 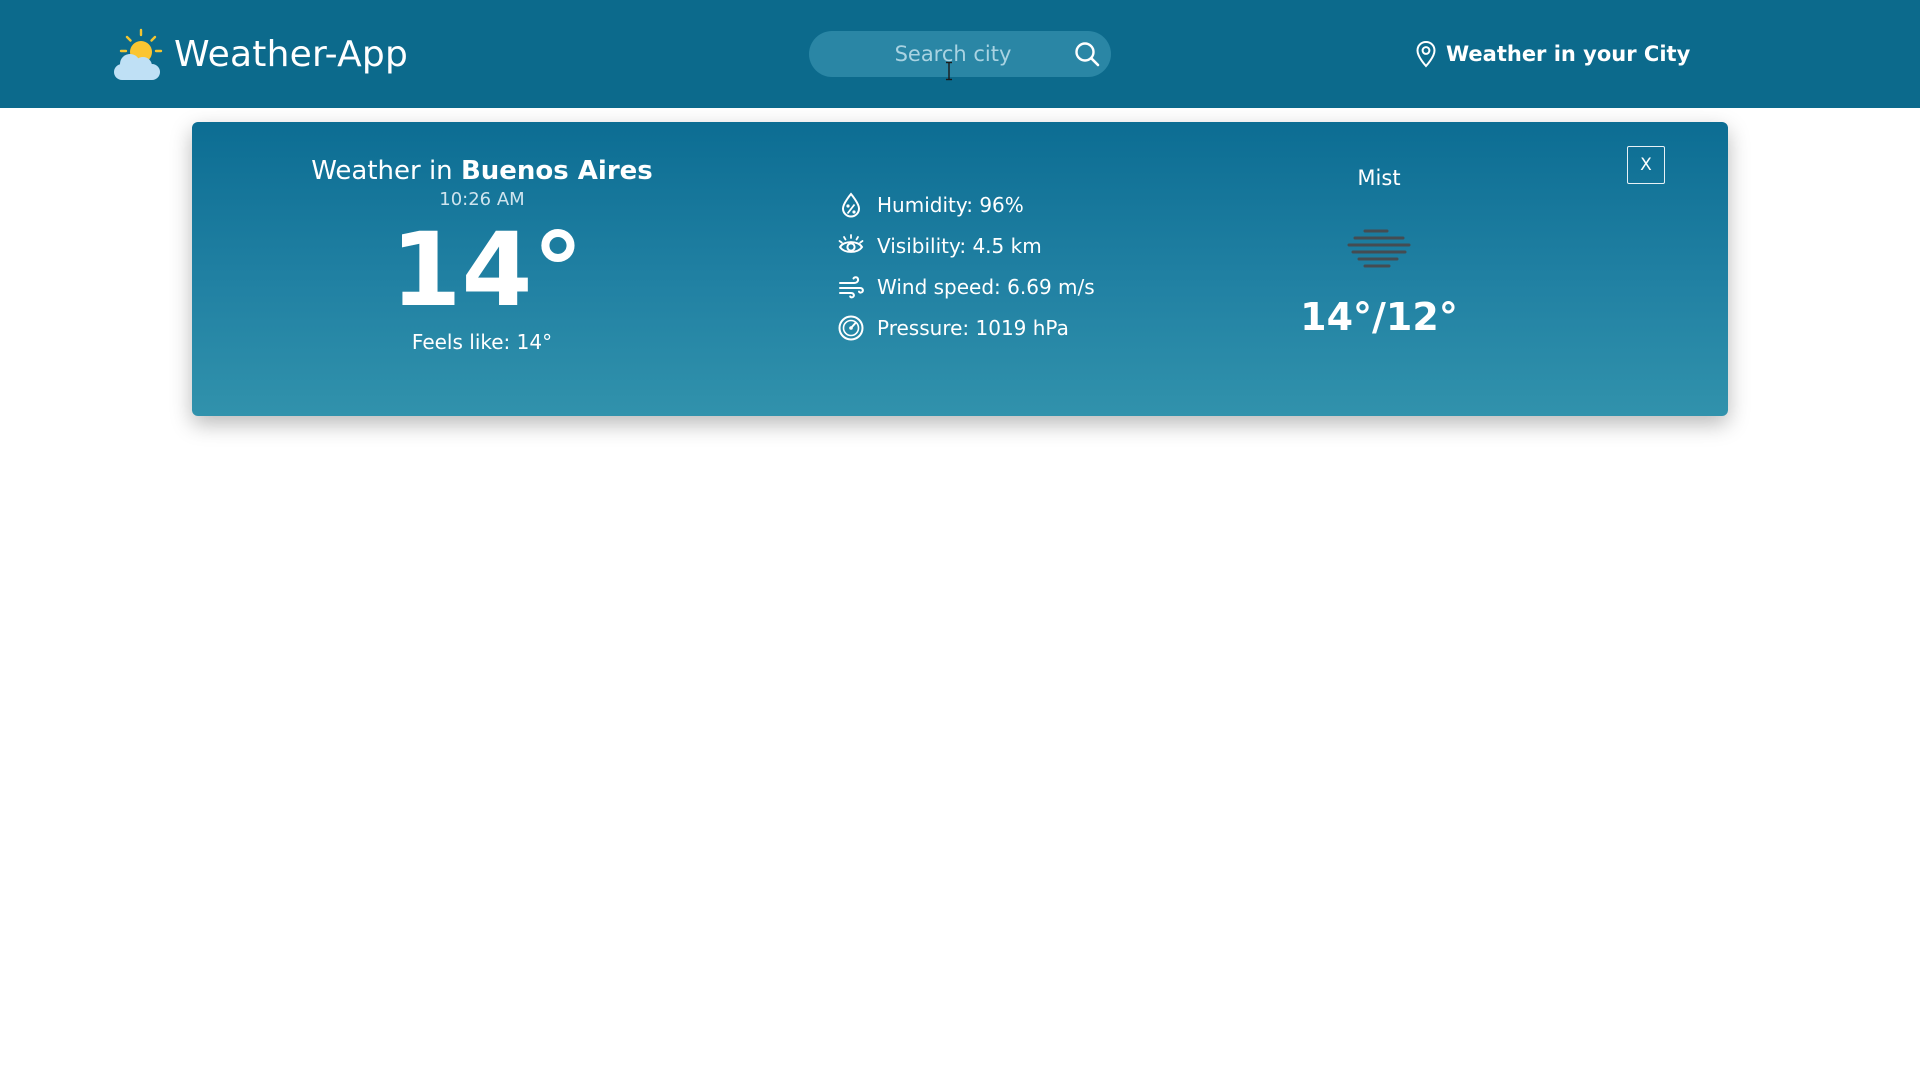 I want to click on close-button: X, so click(x=1646, y=165).